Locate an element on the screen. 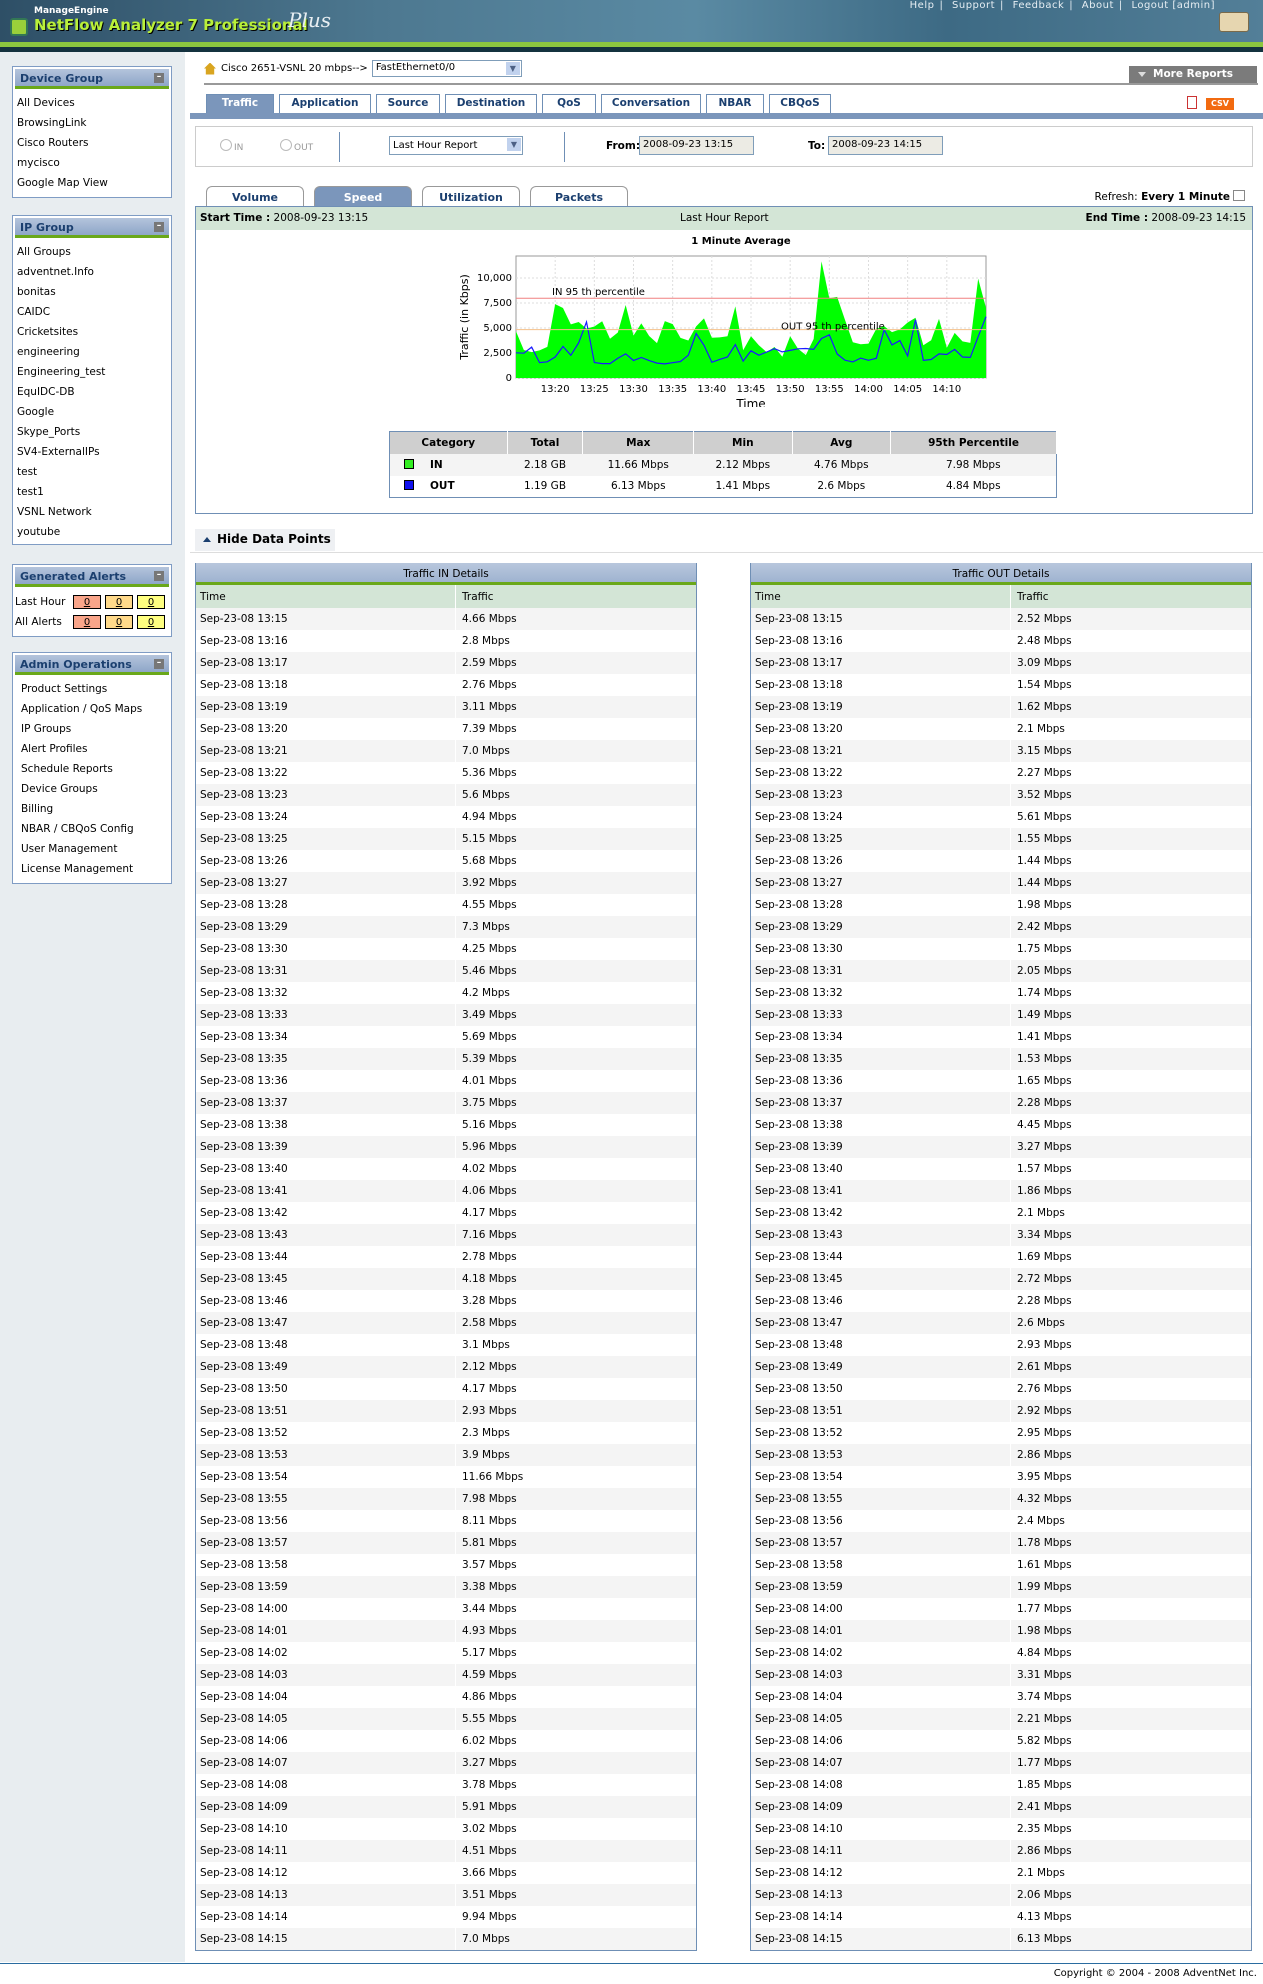 This screenshot has height=1984, width=1263. time-cell: Sep-23-08 13:36 is located at coordinates (881, 1081).